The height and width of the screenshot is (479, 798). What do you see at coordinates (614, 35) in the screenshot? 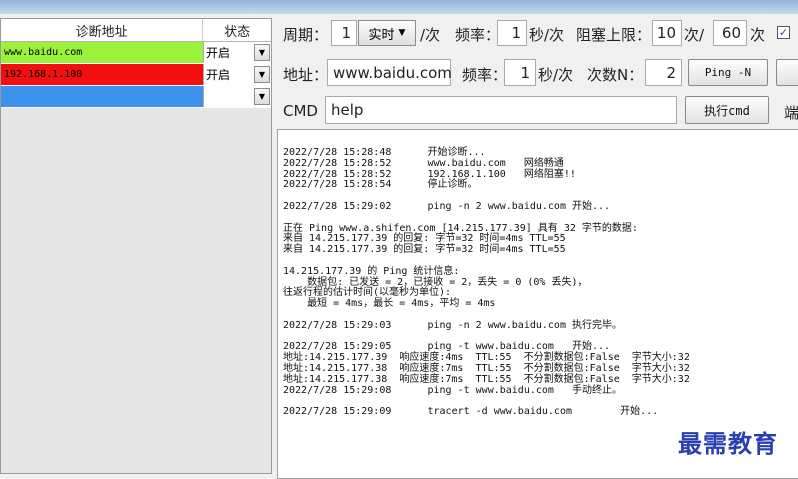
I see `block-label: 阻塞上限：` at bounding box center [614, 35].